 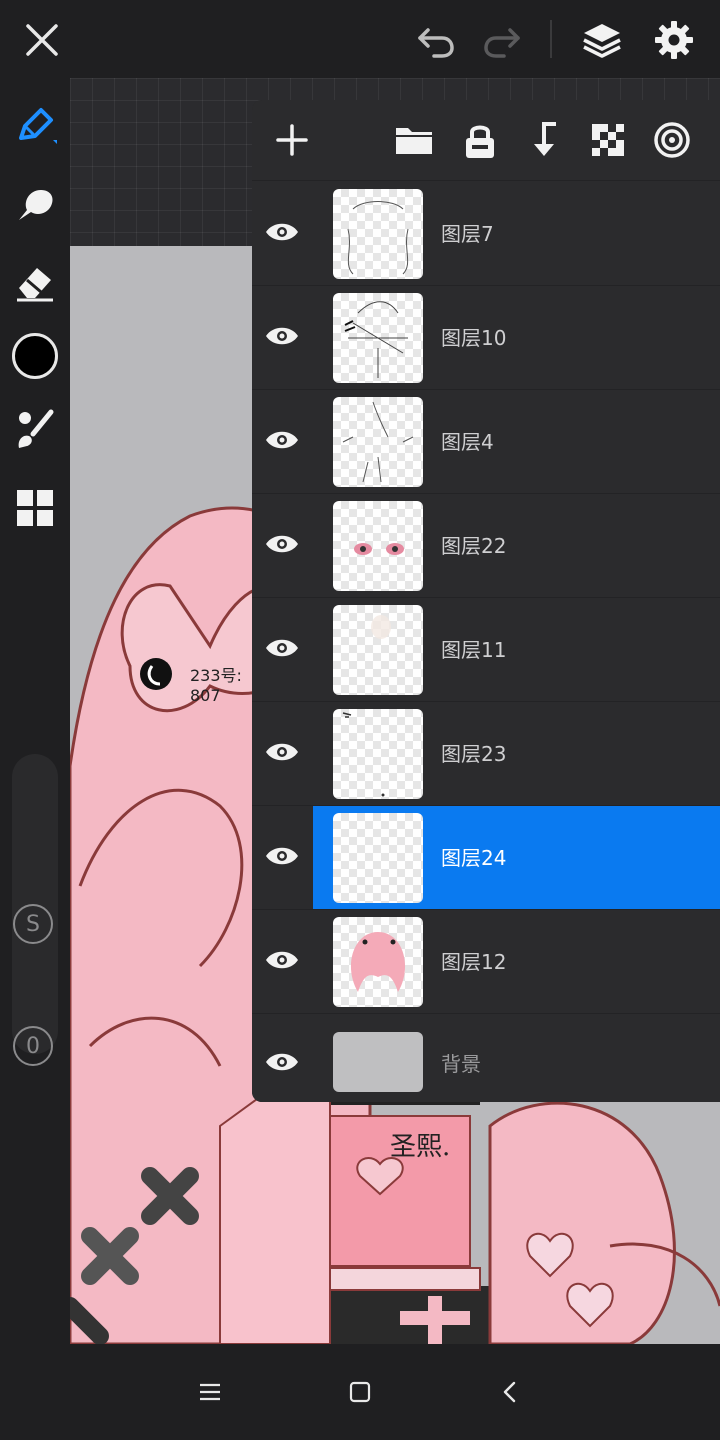 What do you see at coordinates (551, 39) in the screenshot?
I see `topbar-divider` at bounding box center [551, 39].